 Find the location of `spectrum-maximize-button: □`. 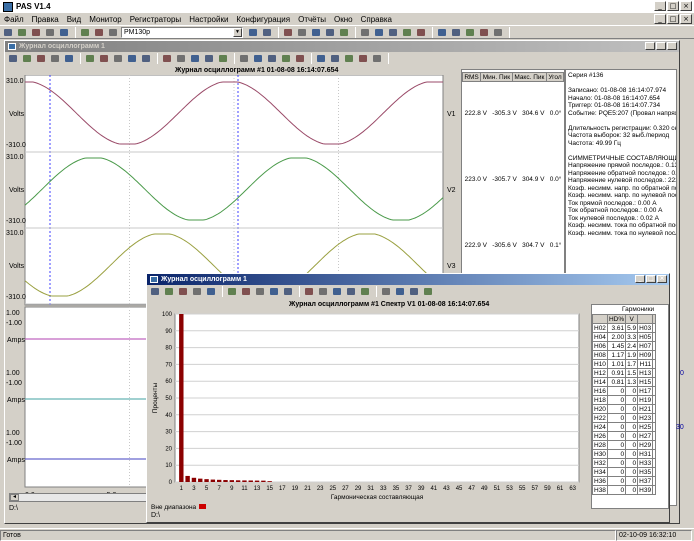

spectrum-maximize-button: □ is located at coordinates (651, 279).